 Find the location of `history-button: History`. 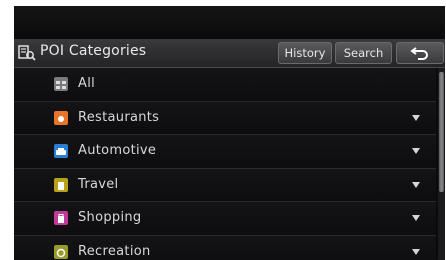

history-button: History is located at coordinates (305, 53).